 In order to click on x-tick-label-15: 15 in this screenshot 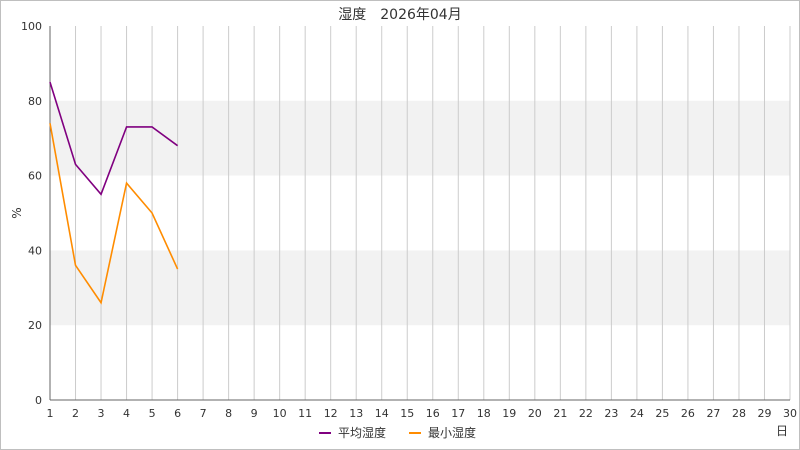, I will do `click(407, 413)`.